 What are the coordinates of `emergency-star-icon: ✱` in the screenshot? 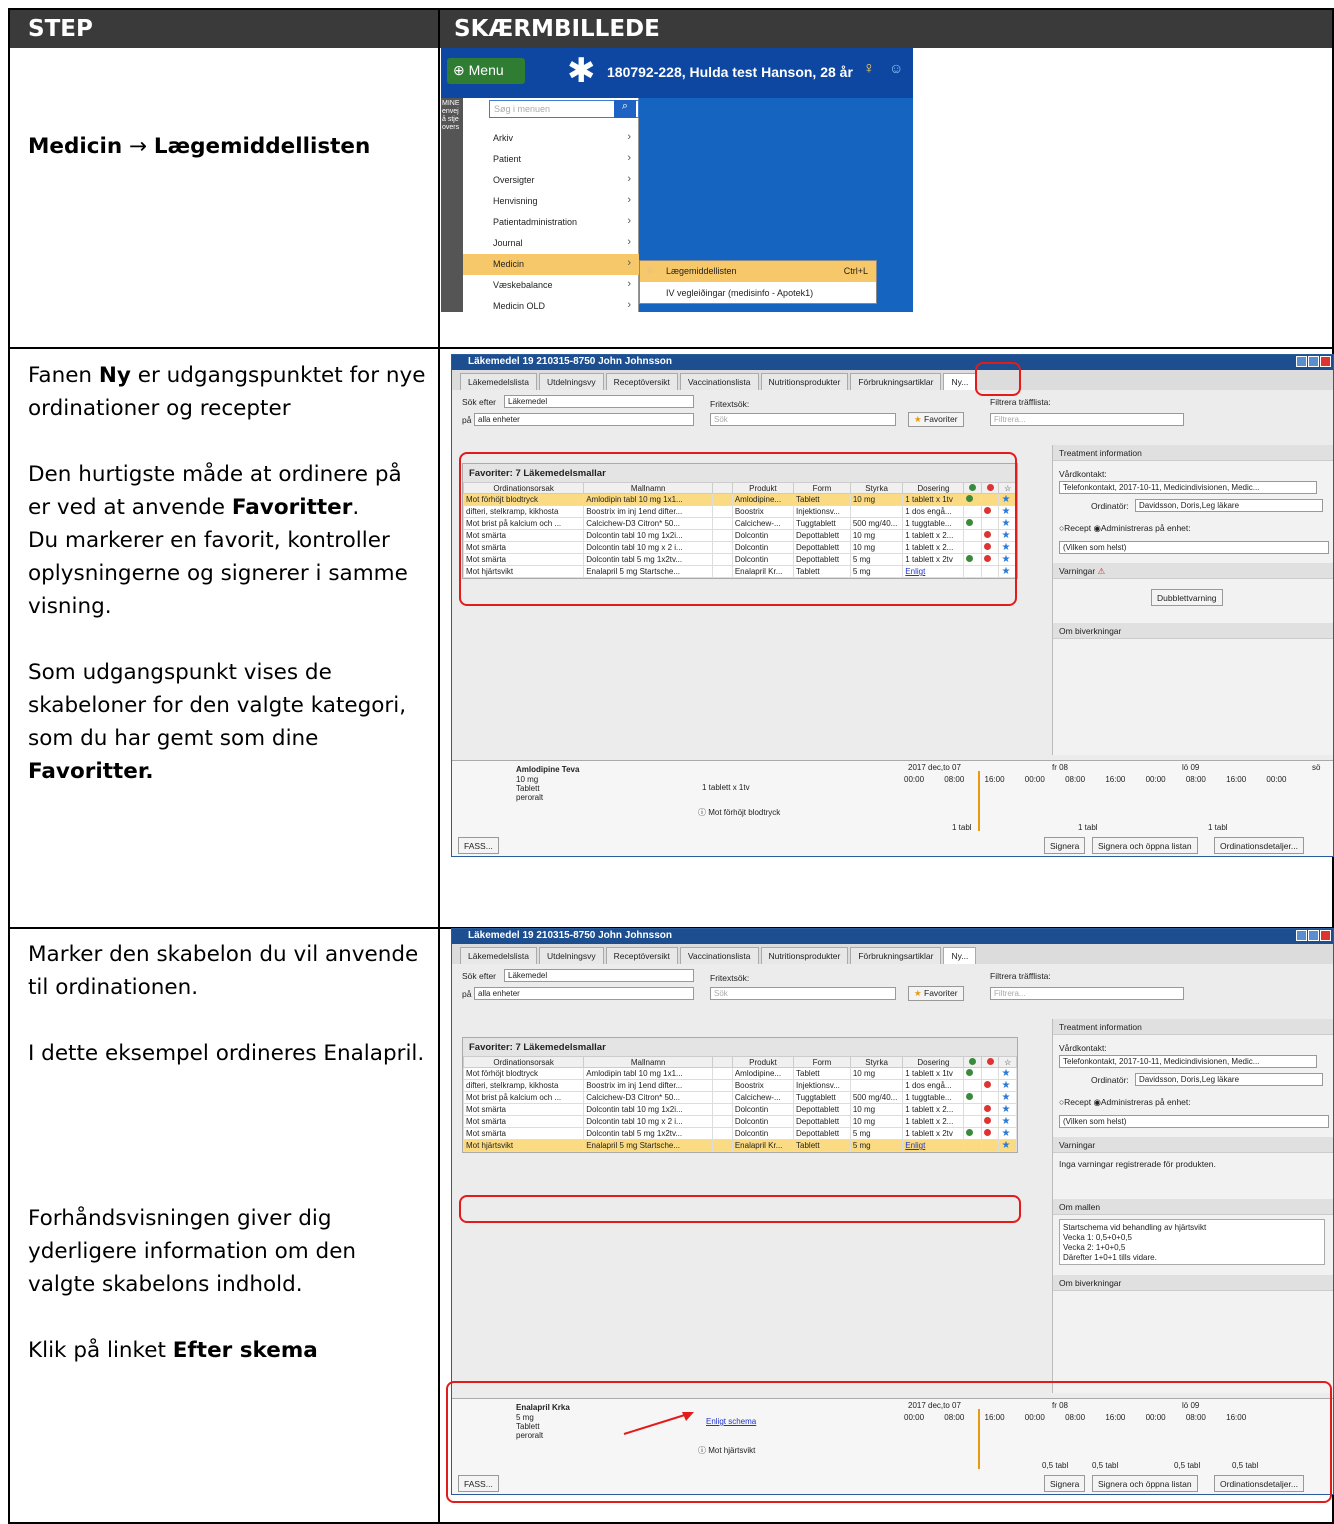 It's located at (581, 71).